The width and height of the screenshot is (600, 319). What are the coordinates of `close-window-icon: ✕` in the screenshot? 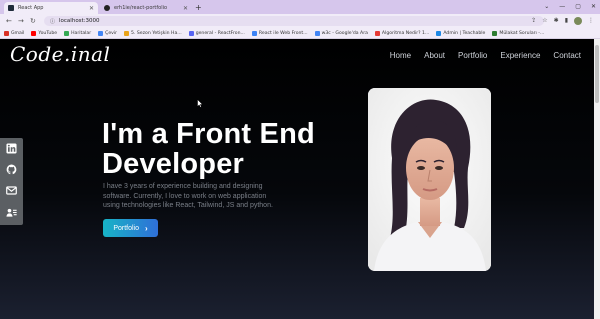 It's located at (593, 7).